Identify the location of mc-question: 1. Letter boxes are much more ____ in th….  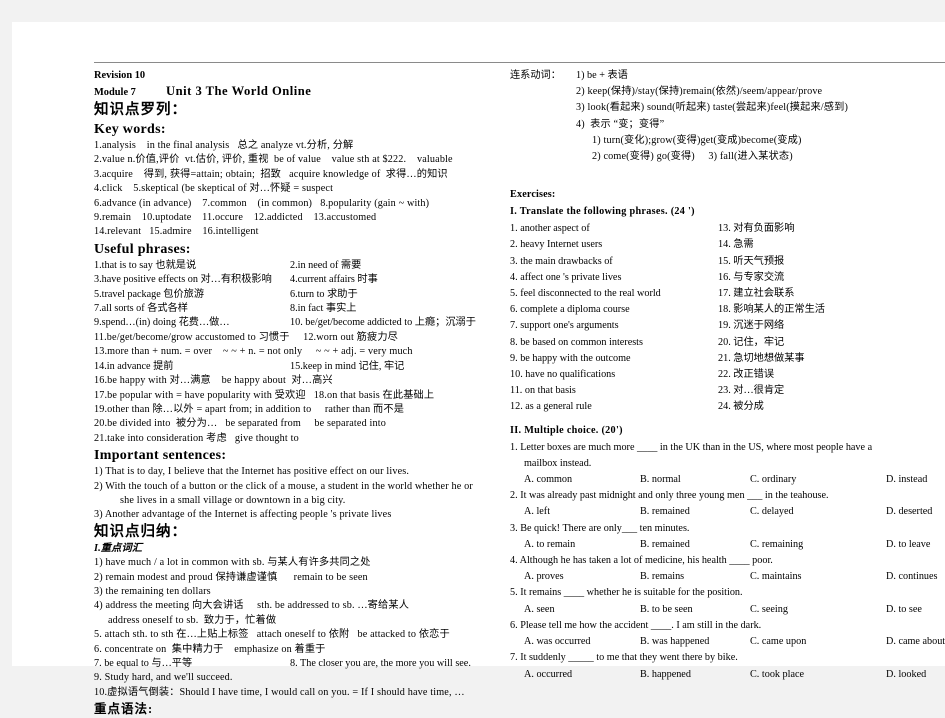
(727, 464).